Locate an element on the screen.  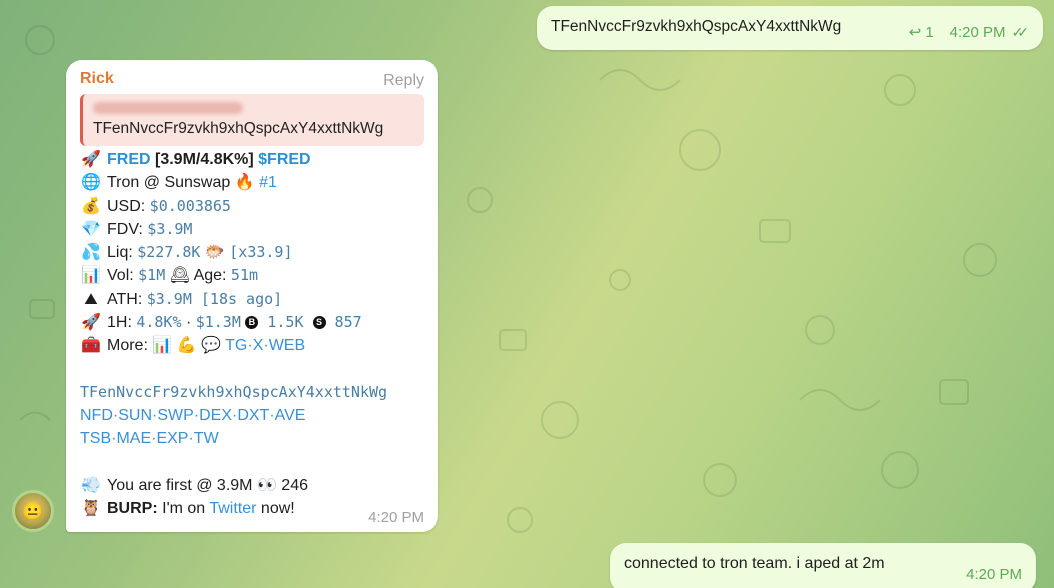
quoted-message: TFenNvccFr9zvkh9xhQspcAxY4xxttNkWg is located at coordinates (252, 120).